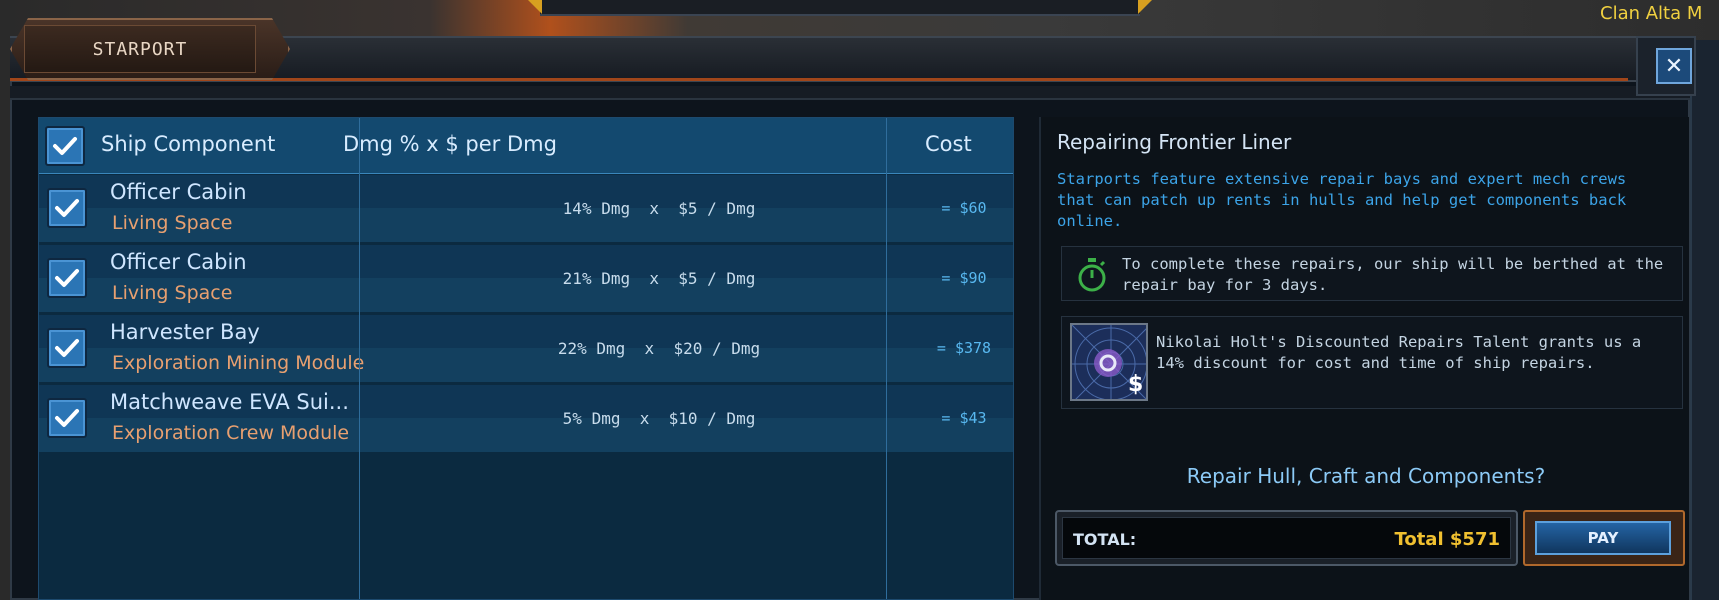 The height and width of the screenshot is (600, 1719). Describe the element at coordinates (1651, 13) in the screenshot. I see `background-clan-label: Clan Alta M` at that location.